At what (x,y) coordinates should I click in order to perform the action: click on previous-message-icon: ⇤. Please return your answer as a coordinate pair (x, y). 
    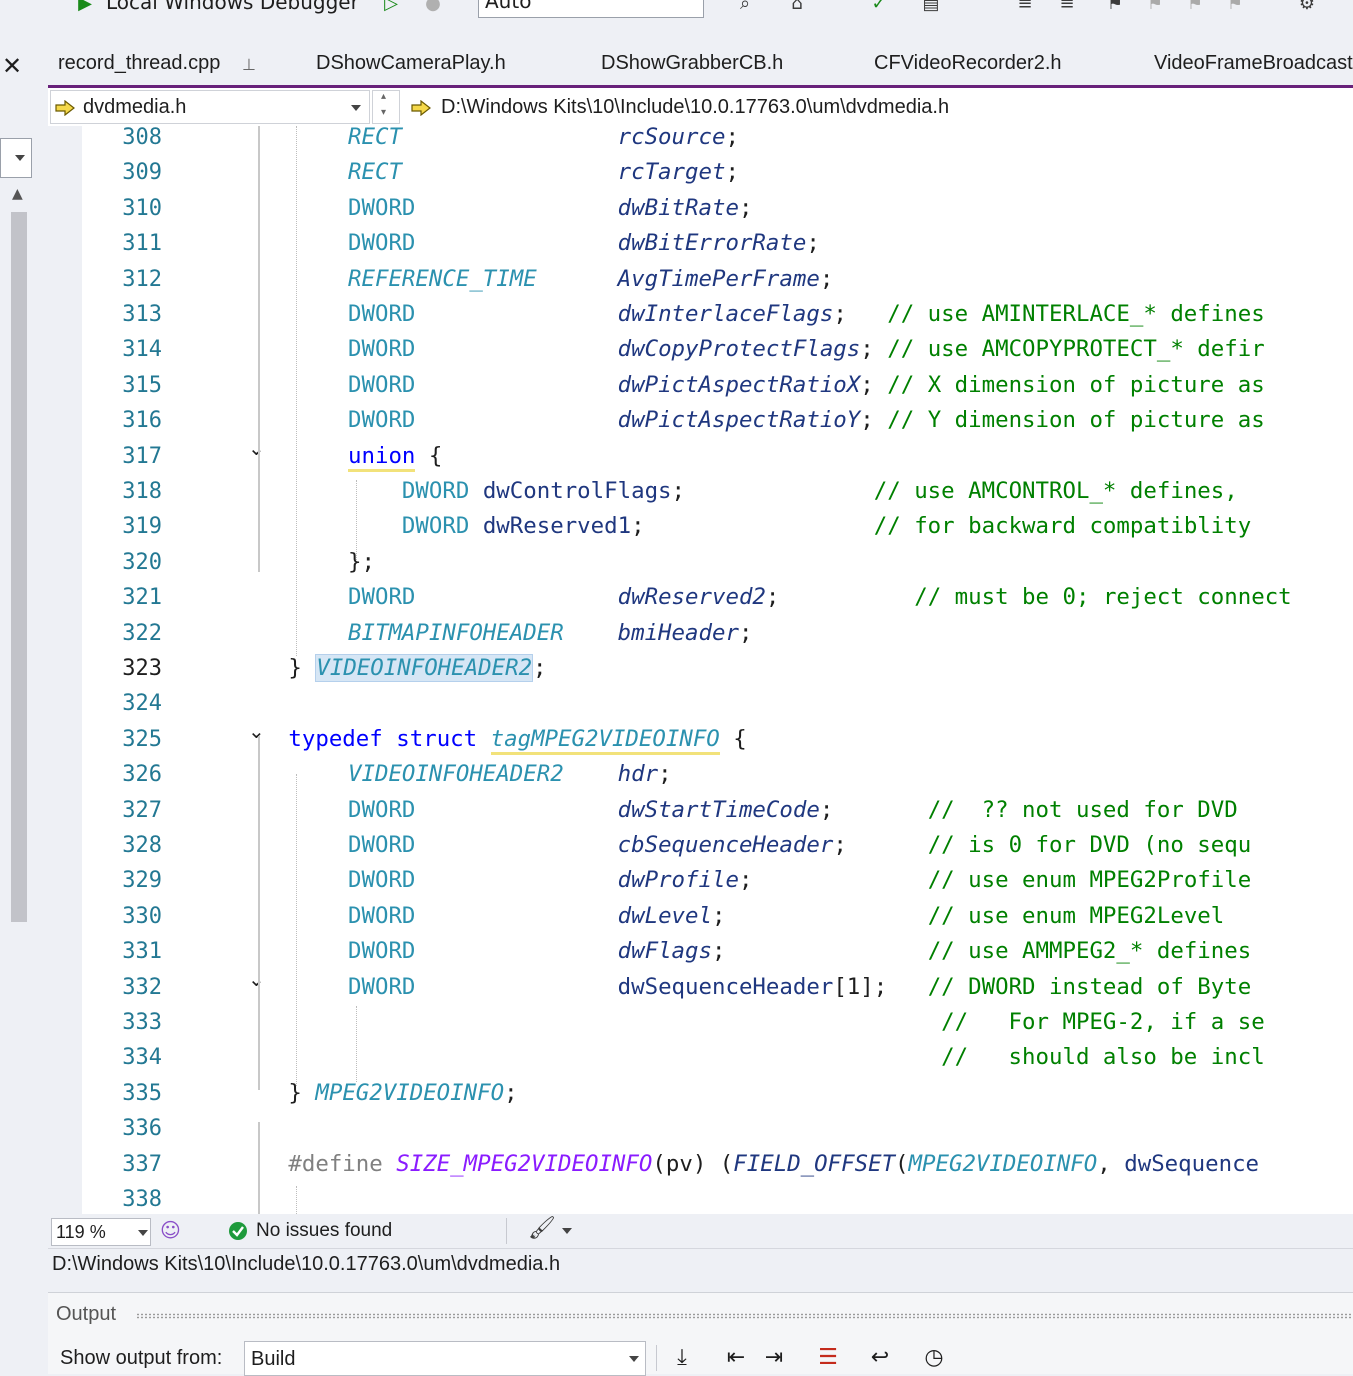
    Looking at the image, I should click on (736, 1358).